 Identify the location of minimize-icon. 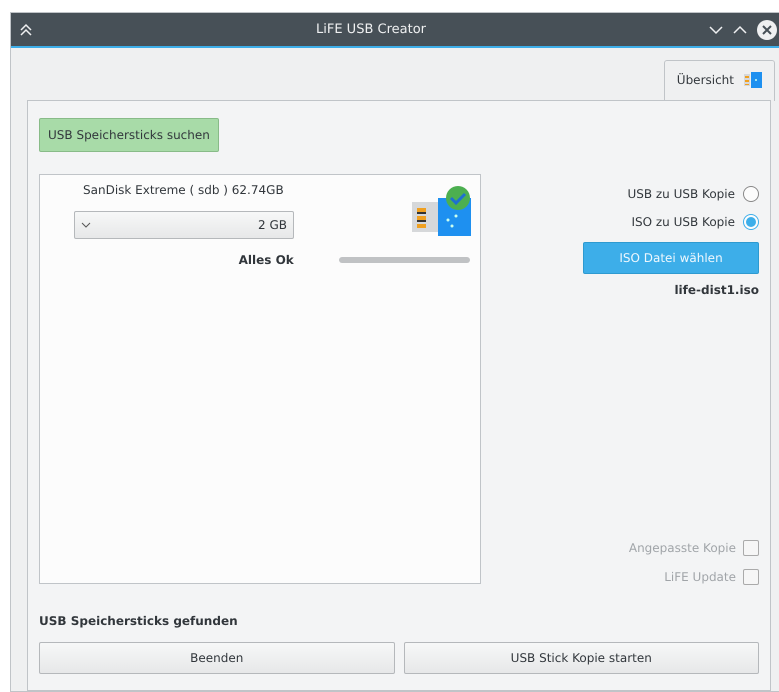
(716, 29).